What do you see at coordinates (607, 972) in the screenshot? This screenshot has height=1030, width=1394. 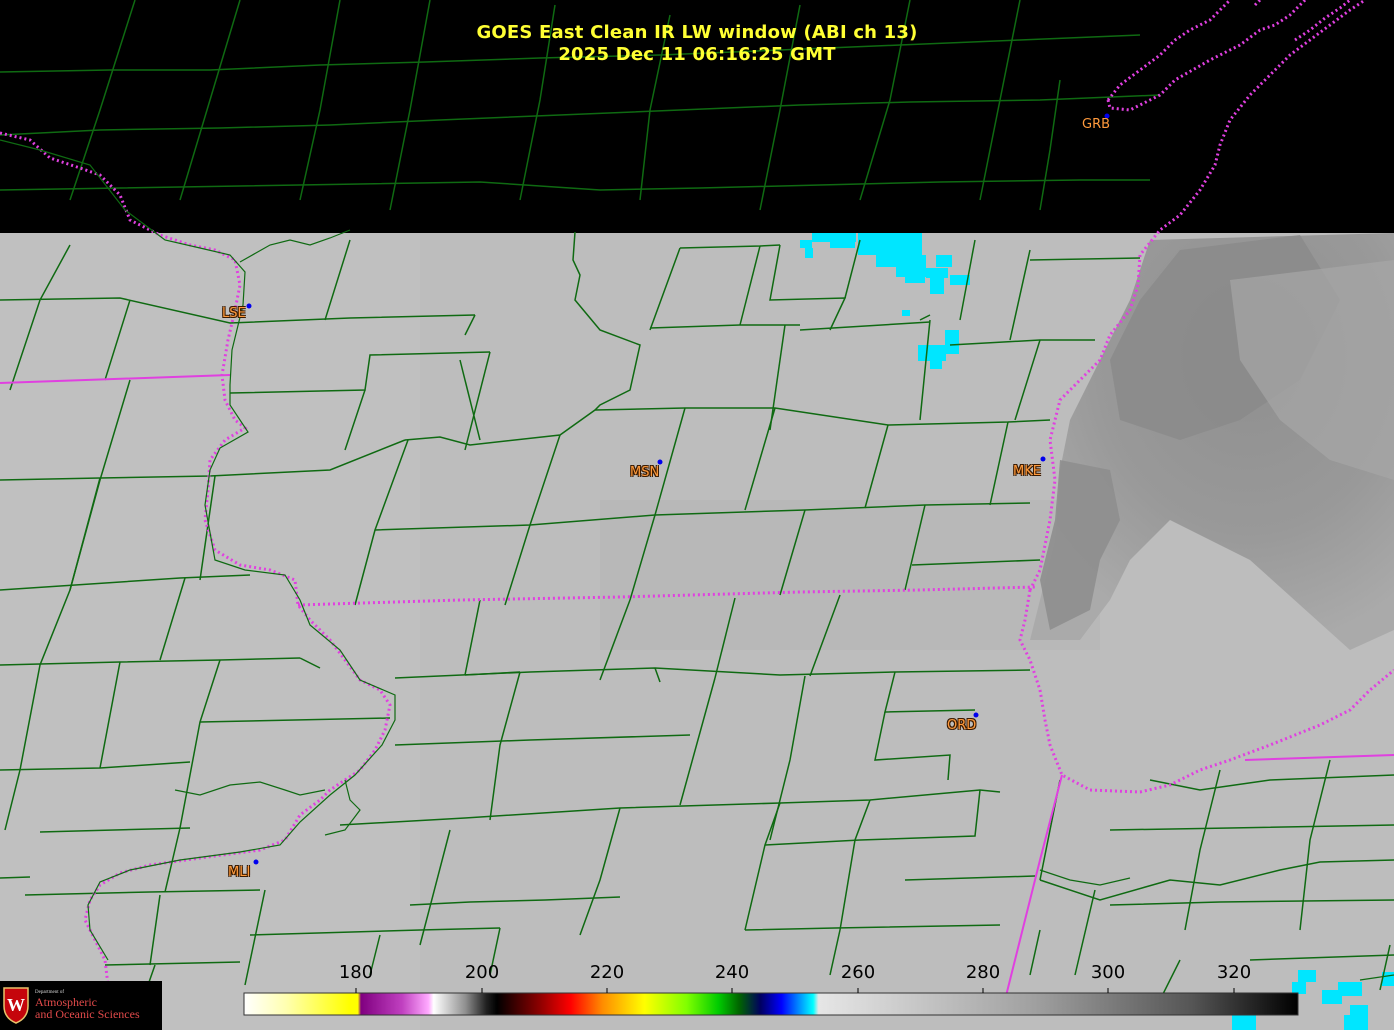 I see `colorbar-tick-label: 220` at bounding box center [607, 972].